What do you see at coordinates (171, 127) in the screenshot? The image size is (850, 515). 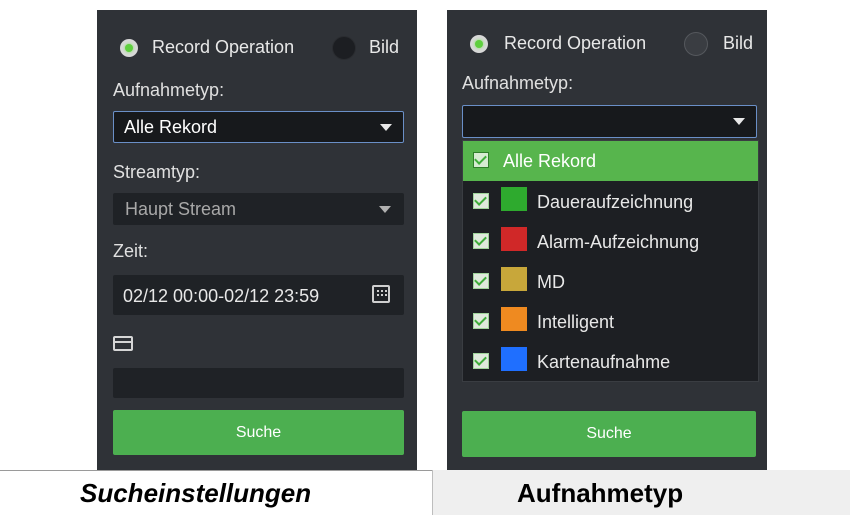 I see `record-type-value: Alle Rekord` at bounding box center [171, 127].